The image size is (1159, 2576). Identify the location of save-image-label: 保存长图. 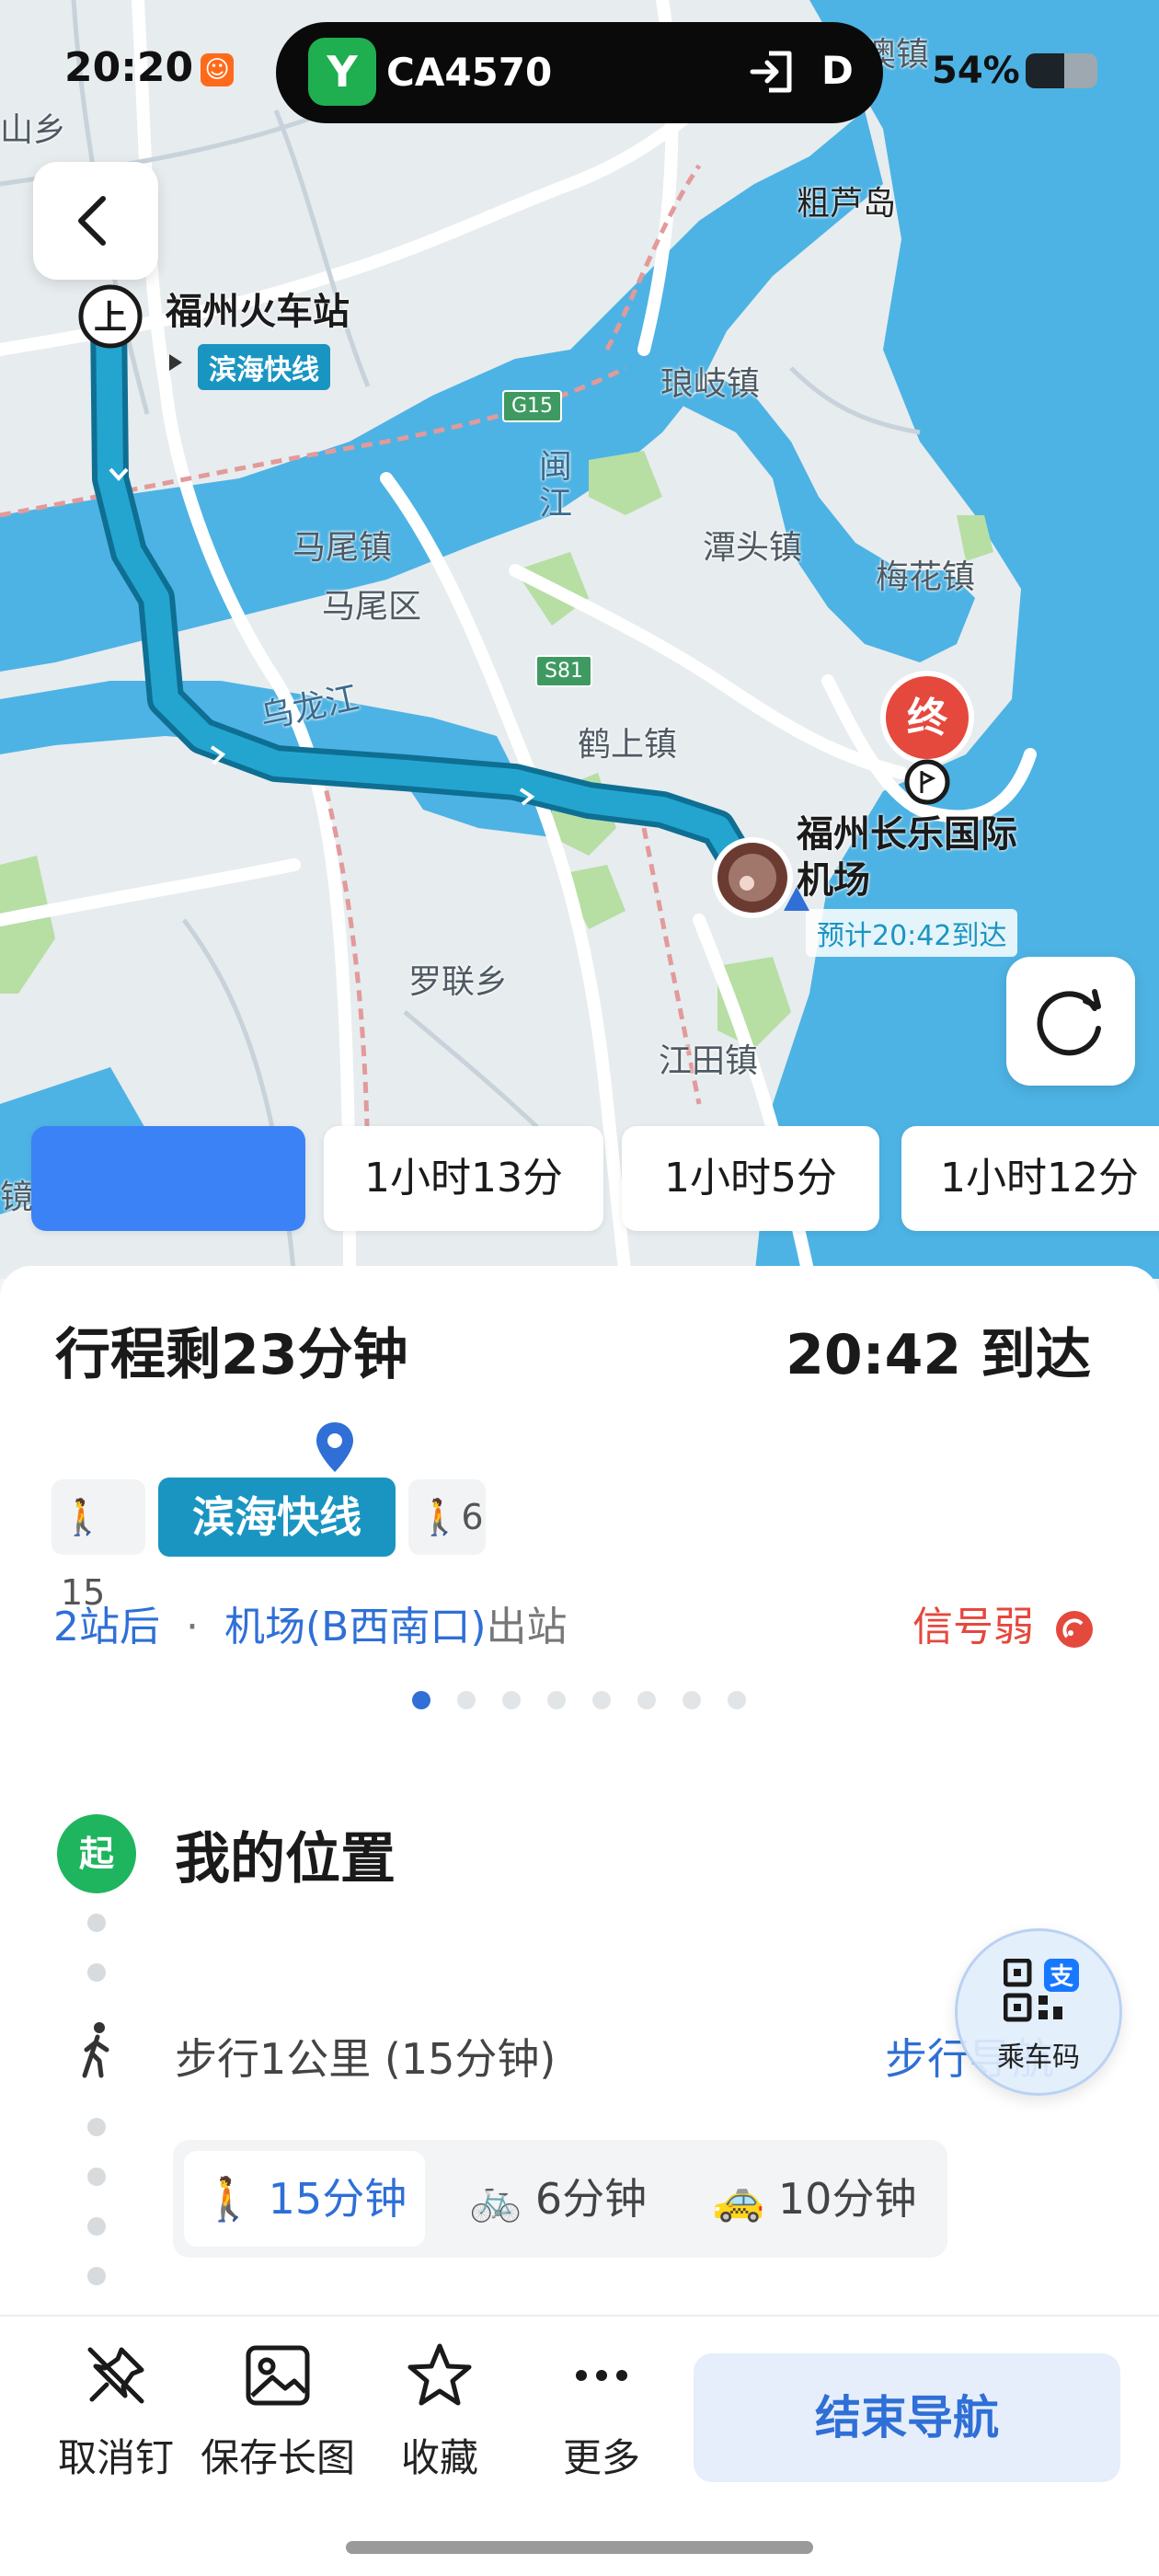
(277, 2457).